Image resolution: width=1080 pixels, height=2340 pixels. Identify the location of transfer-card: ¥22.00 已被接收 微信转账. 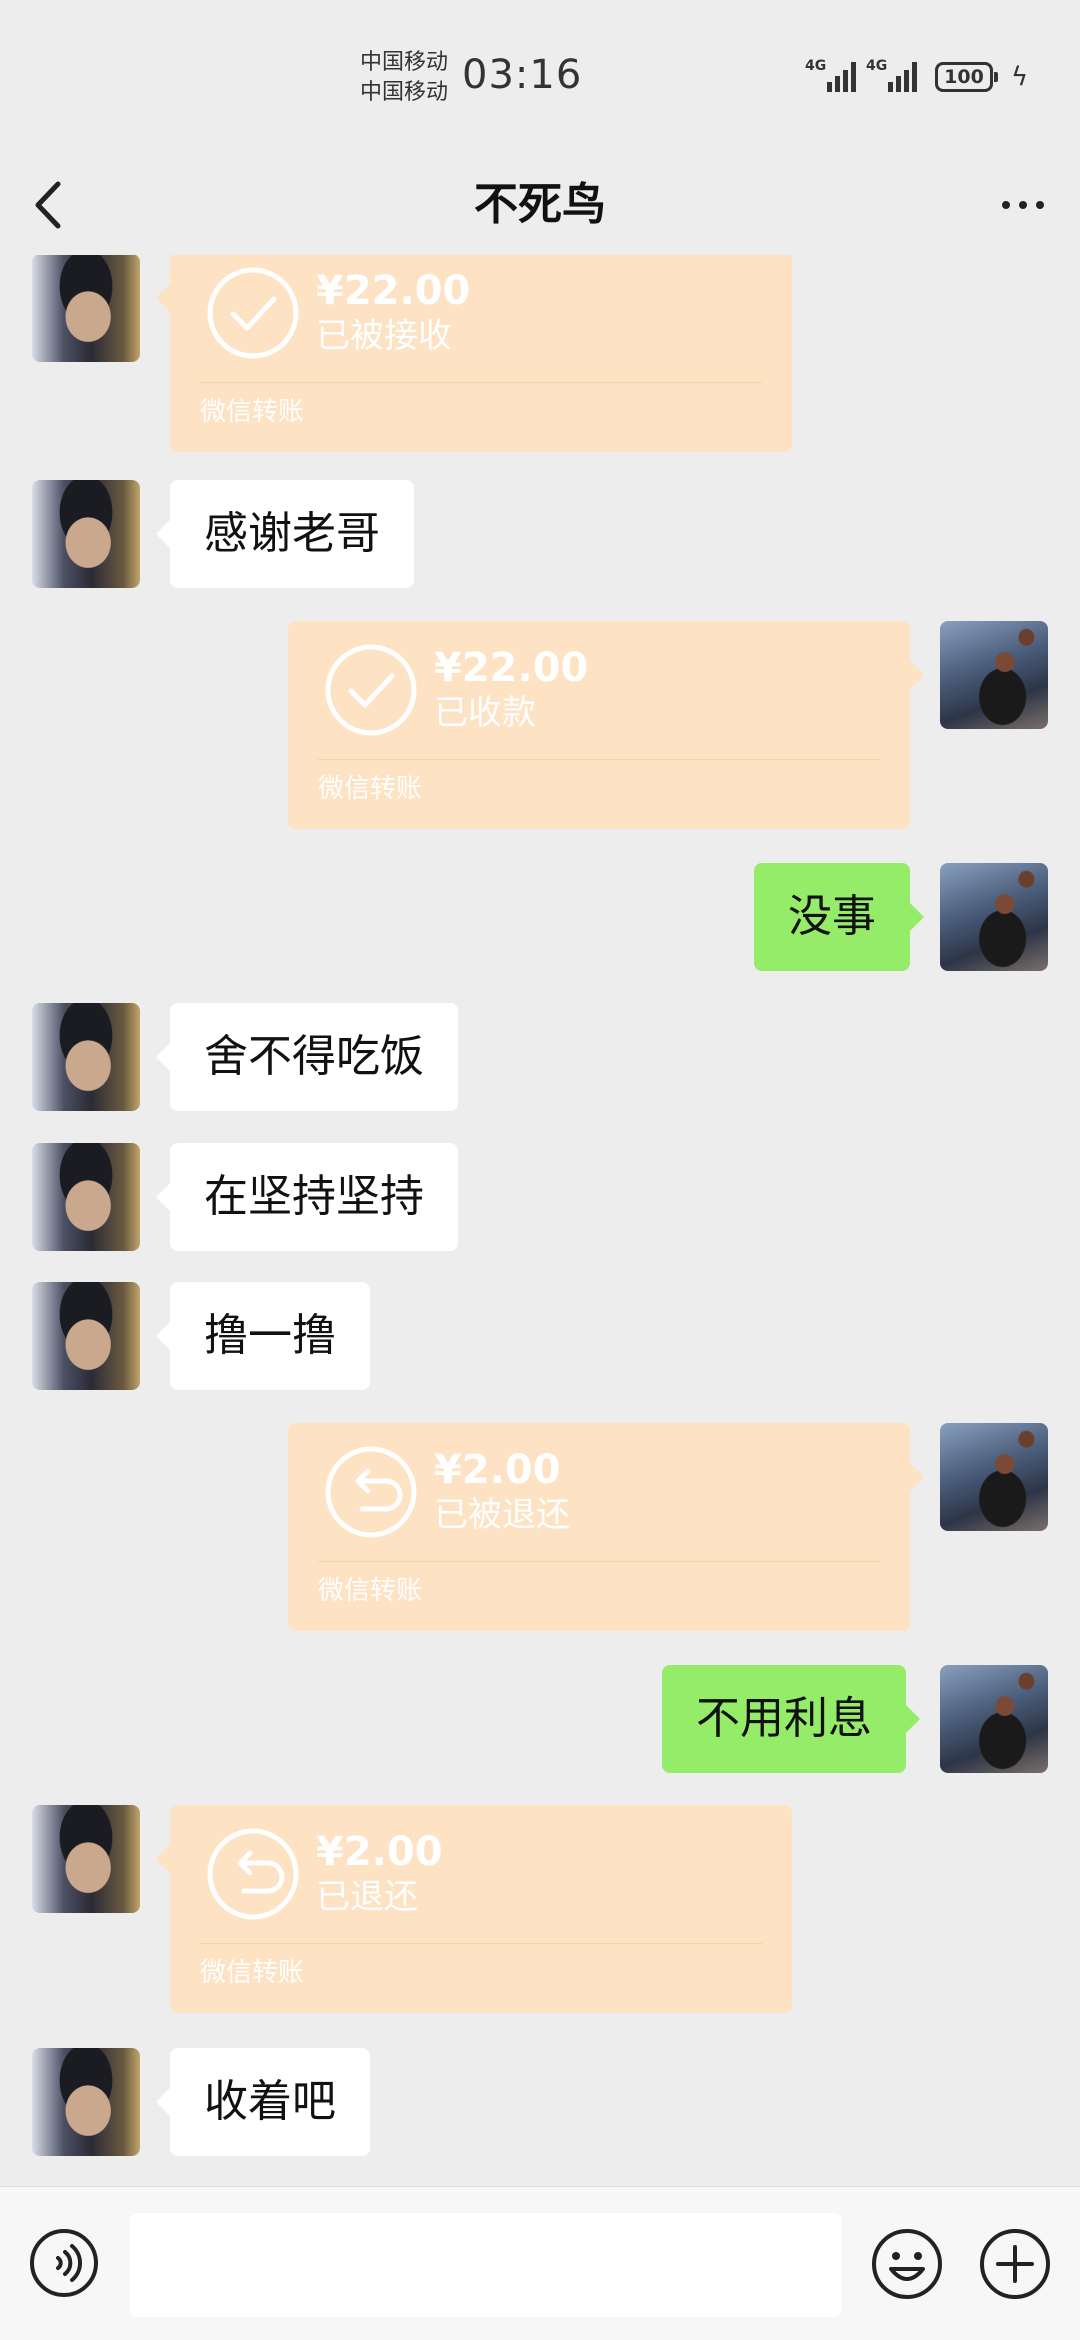
(474, 353).